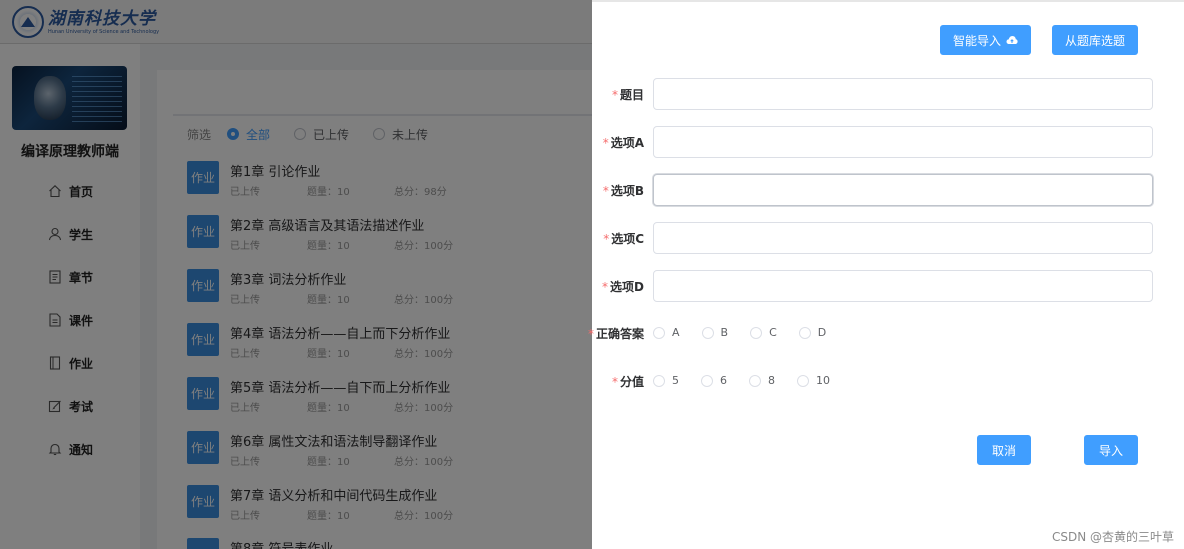 The height and width of the screenshot is (549, 1184). Describe the element at coordinates (762, 380) in the screenshot. I see `score-8-radio: 8` at that location.